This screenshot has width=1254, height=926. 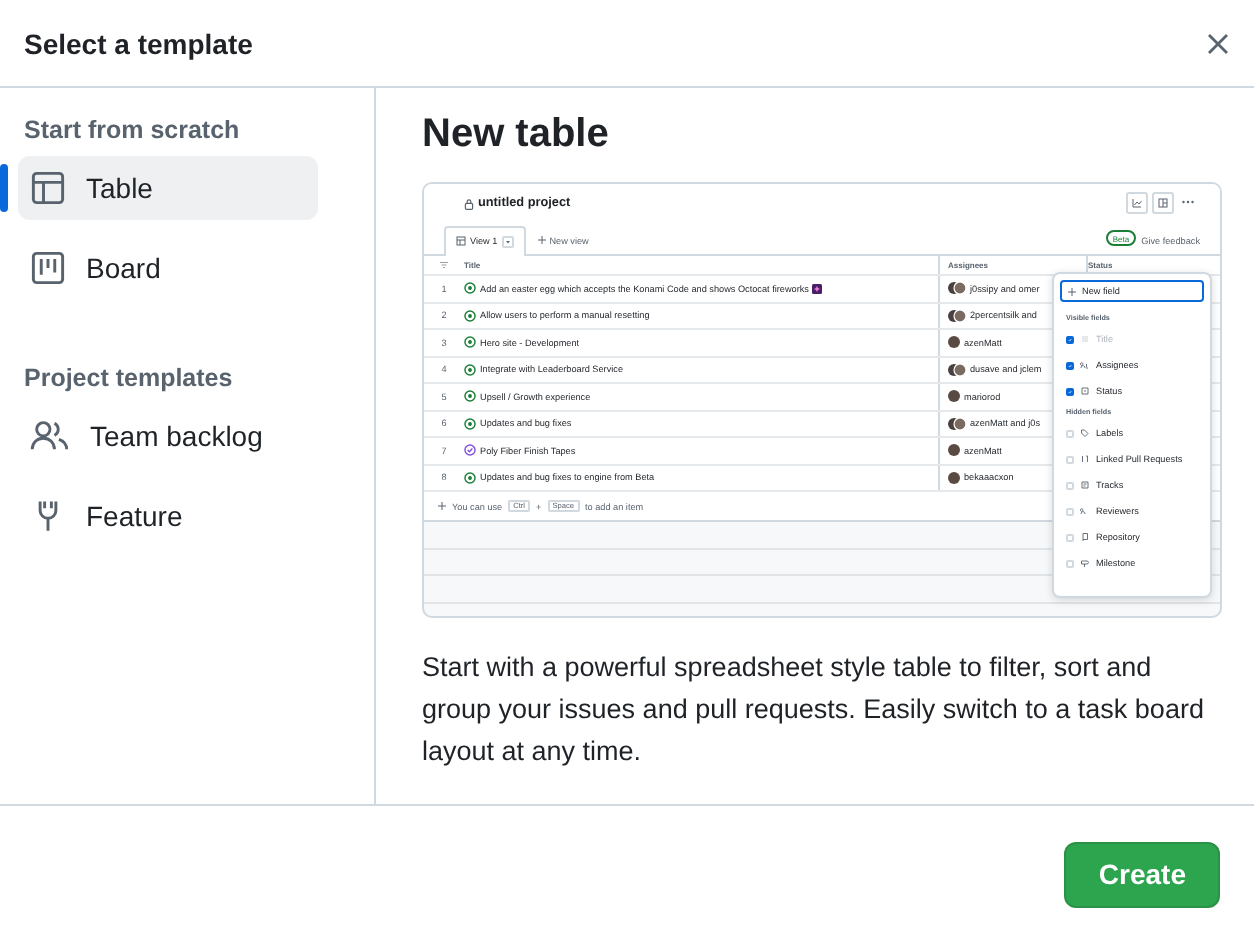 I want to click on template-item: Board, so click(x=168, y=268).